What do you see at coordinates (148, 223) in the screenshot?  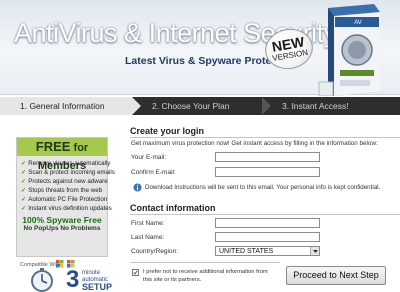 I see `first-name-label: First Name:` at bounding box center [148, 223].